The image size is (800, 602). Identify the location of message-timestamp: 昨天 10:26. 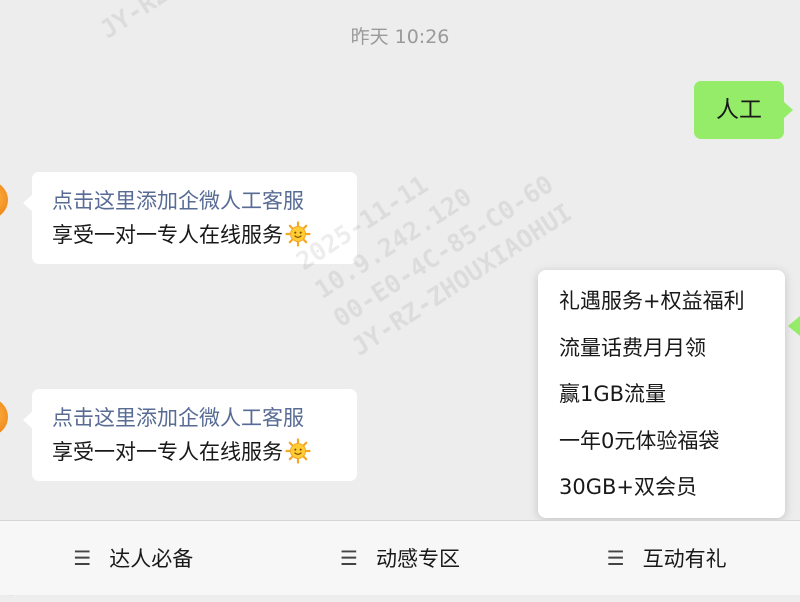
(400, 37).